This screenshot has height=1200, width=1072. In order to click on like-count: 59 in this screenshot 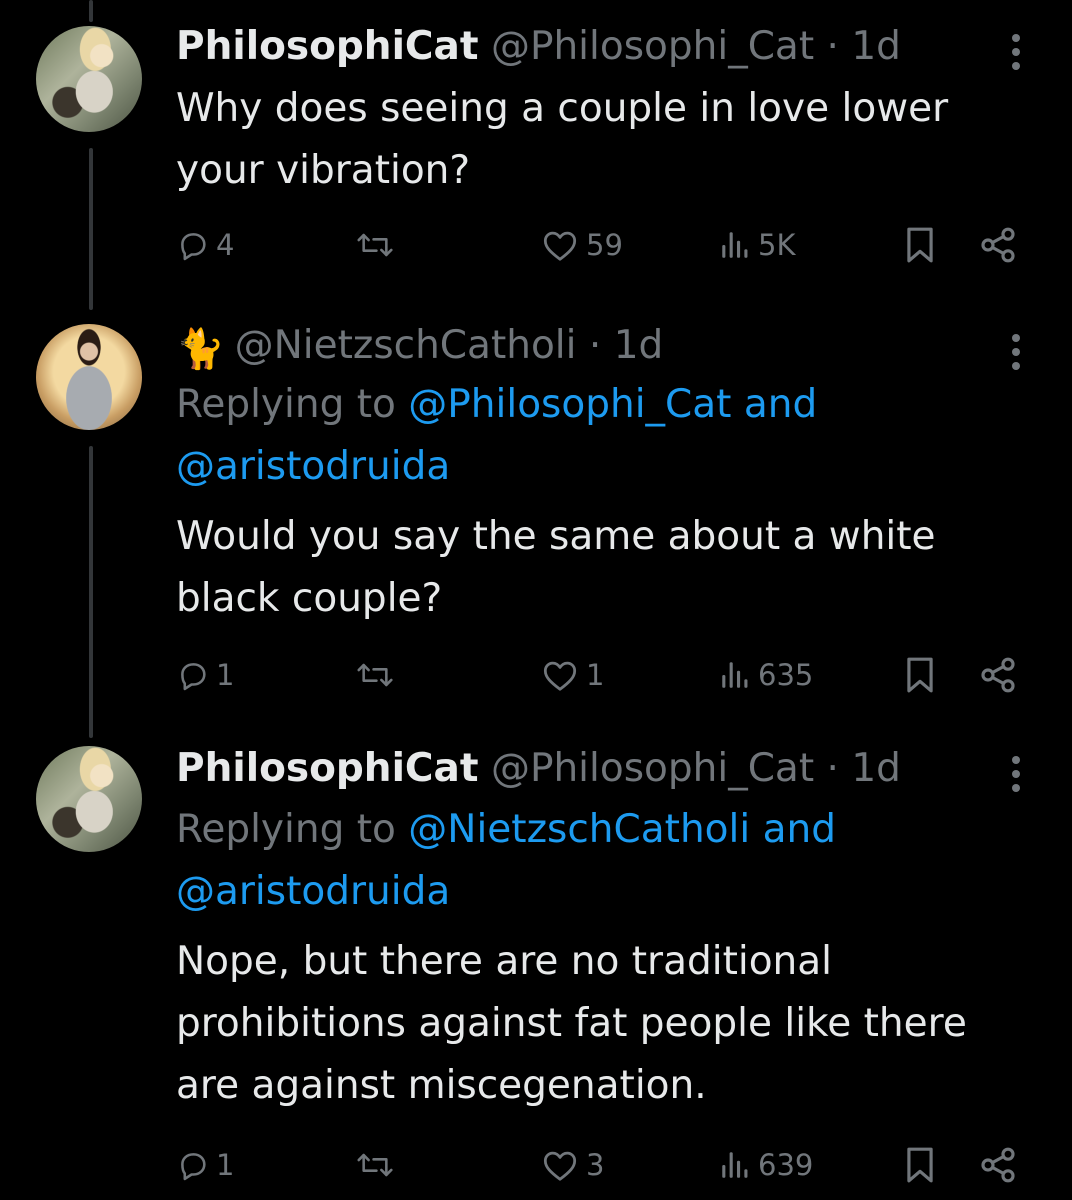, I will do `click(604, 245)`.